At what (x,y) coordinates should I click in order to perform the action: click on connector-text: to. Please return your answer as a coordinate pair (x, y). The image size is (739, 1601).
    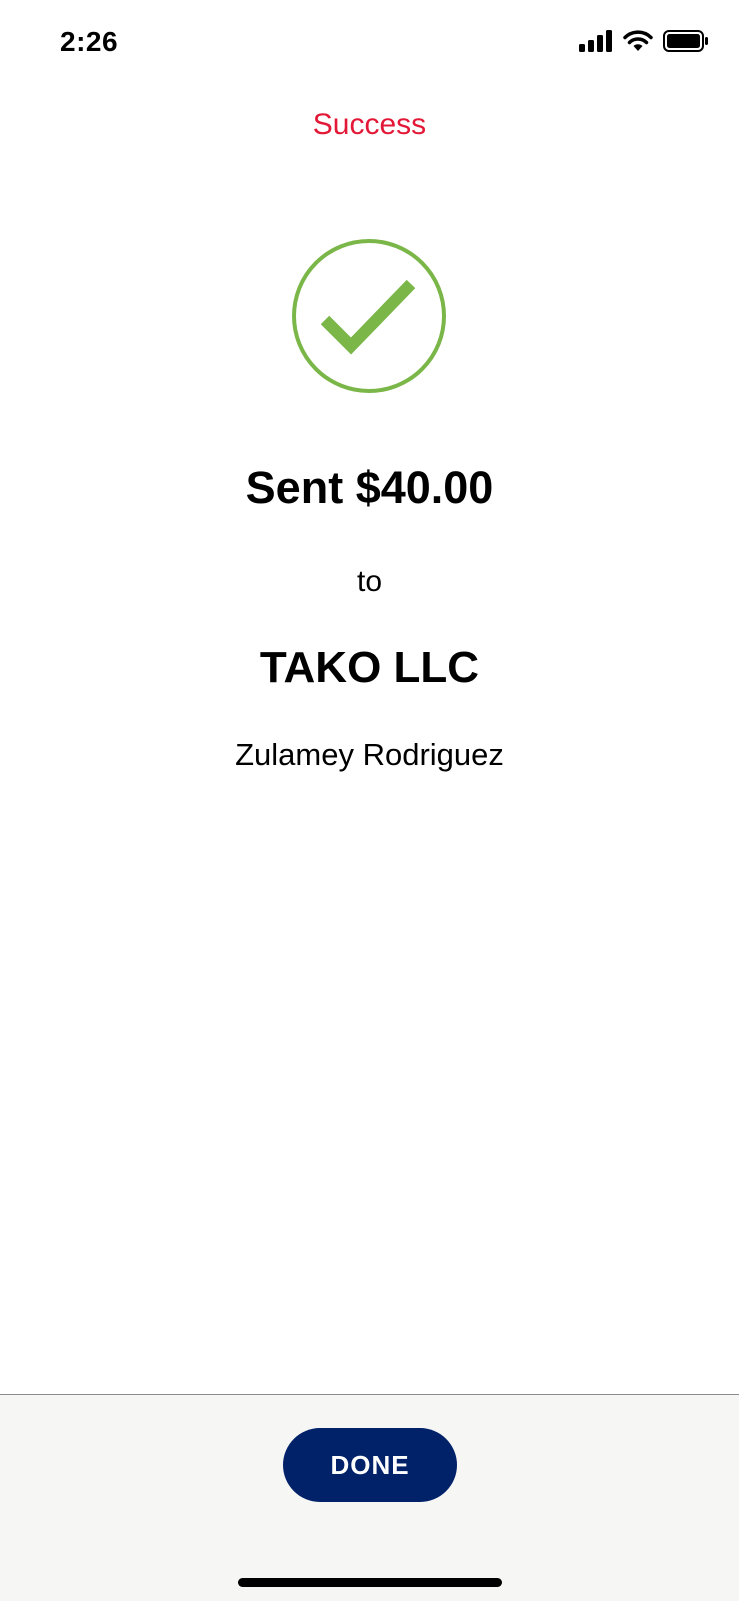
    Looking at the image, I should click on (369, 581).